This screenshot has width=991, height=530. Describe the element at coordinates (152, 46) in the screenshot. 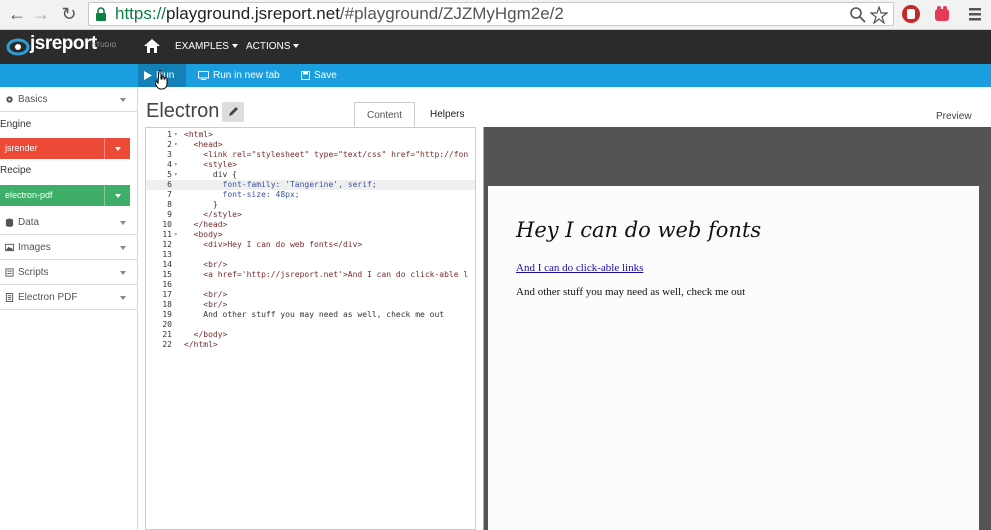

I see `home-icon` at that location.